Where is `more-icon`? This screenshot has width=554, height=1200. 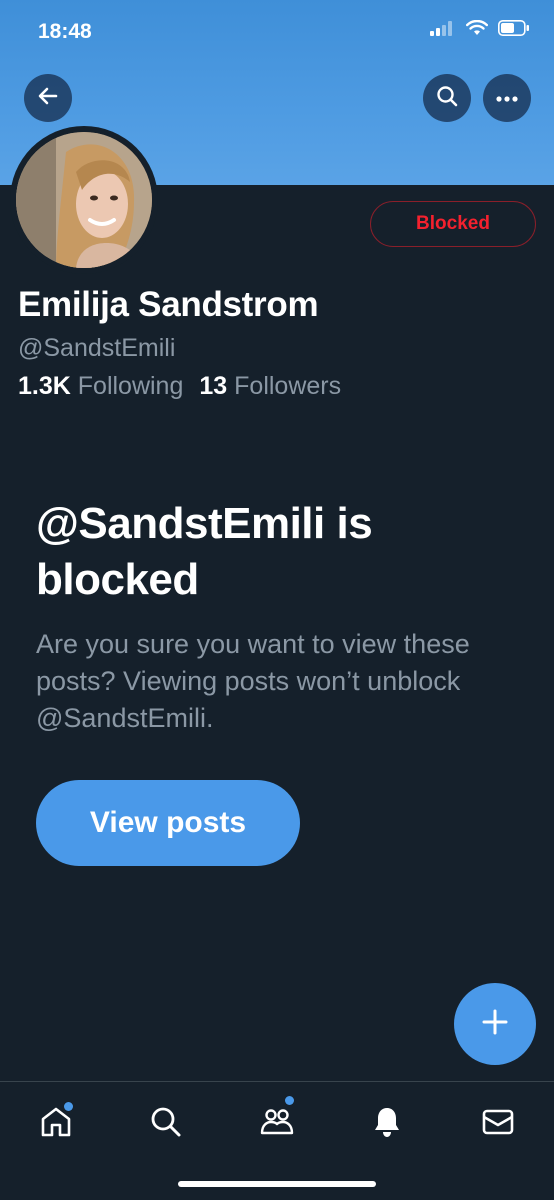 more-icon is located at coordinates (507, 98).